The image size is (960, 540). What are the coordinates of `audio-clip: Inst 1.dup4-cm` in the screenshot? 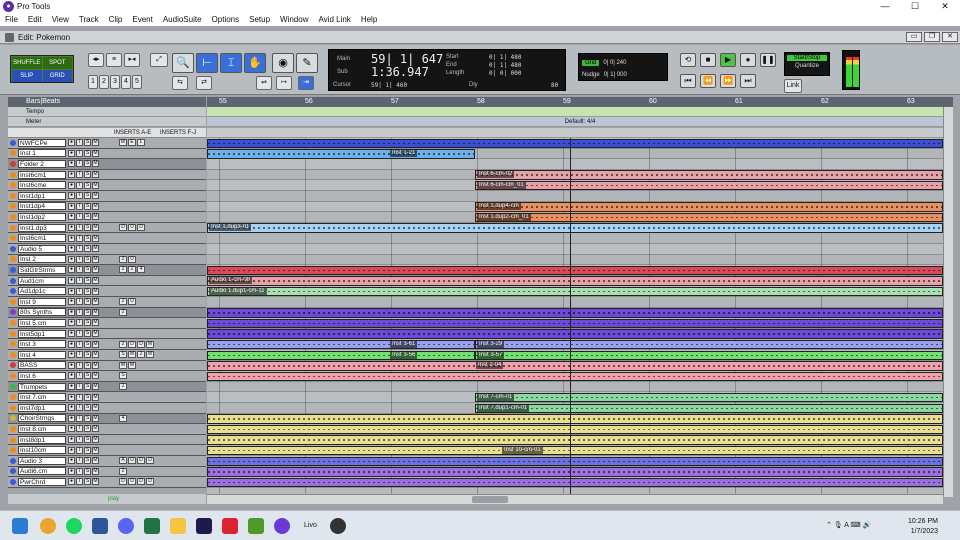 It's located at (709, 207).